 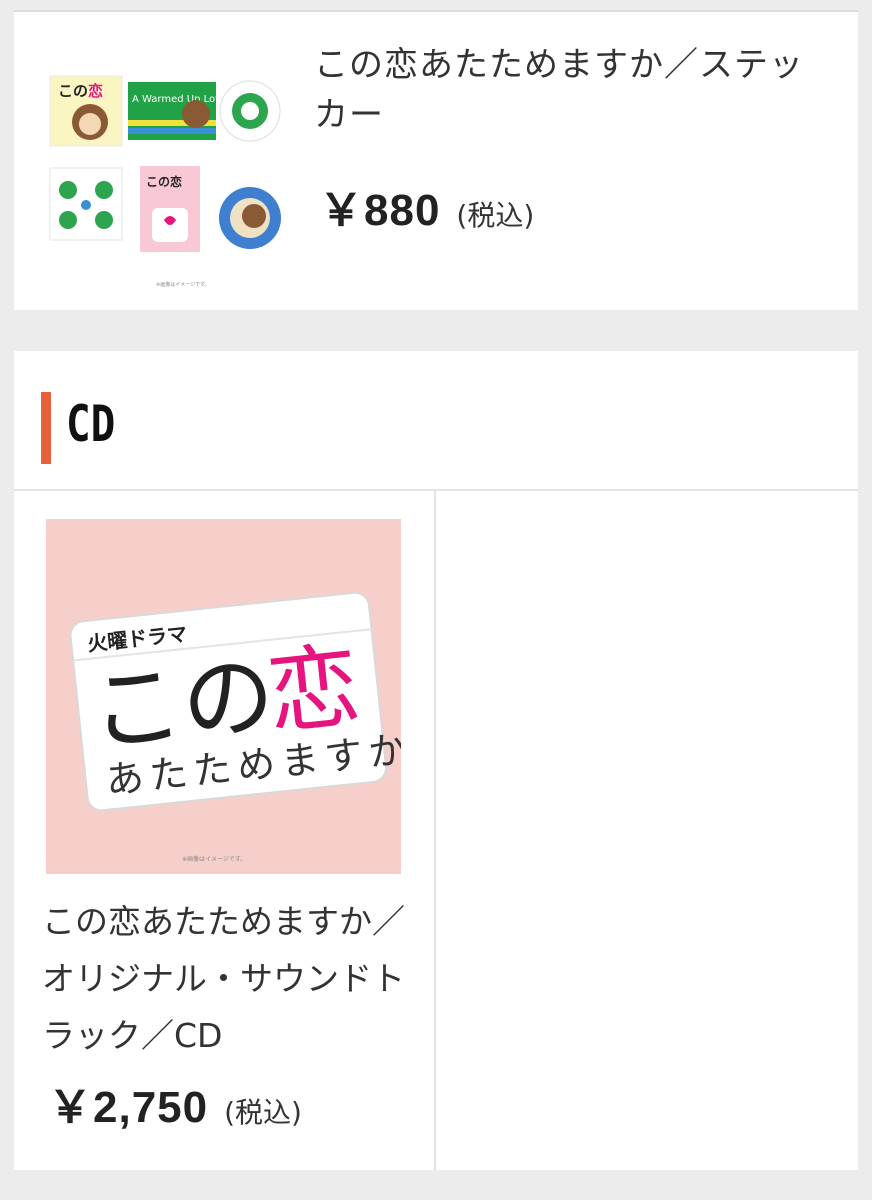 I want to click on cd-product-title: この恋あたためますか／オリジナル・サウンドトラック／CD, so click(x=232, y=978).